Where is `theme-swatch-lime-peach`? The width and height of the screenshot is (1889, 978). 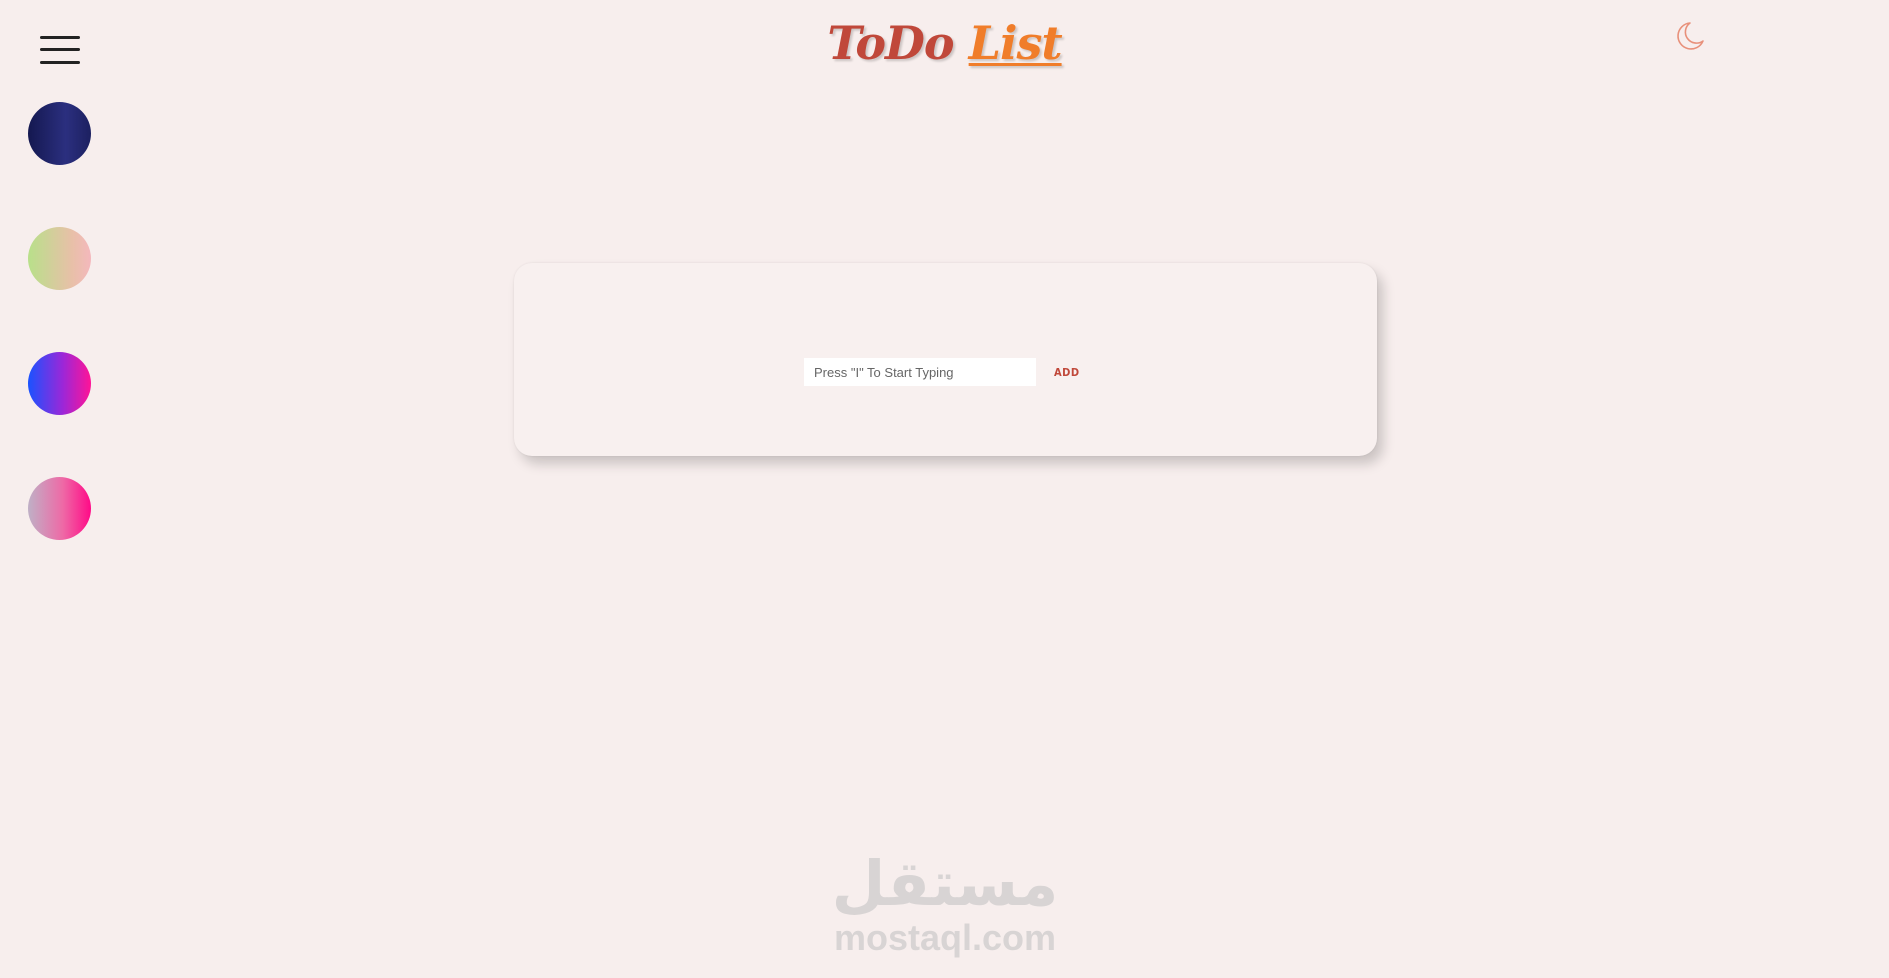
theme-swatch-lime-peach is located at coordinates (59, 258).